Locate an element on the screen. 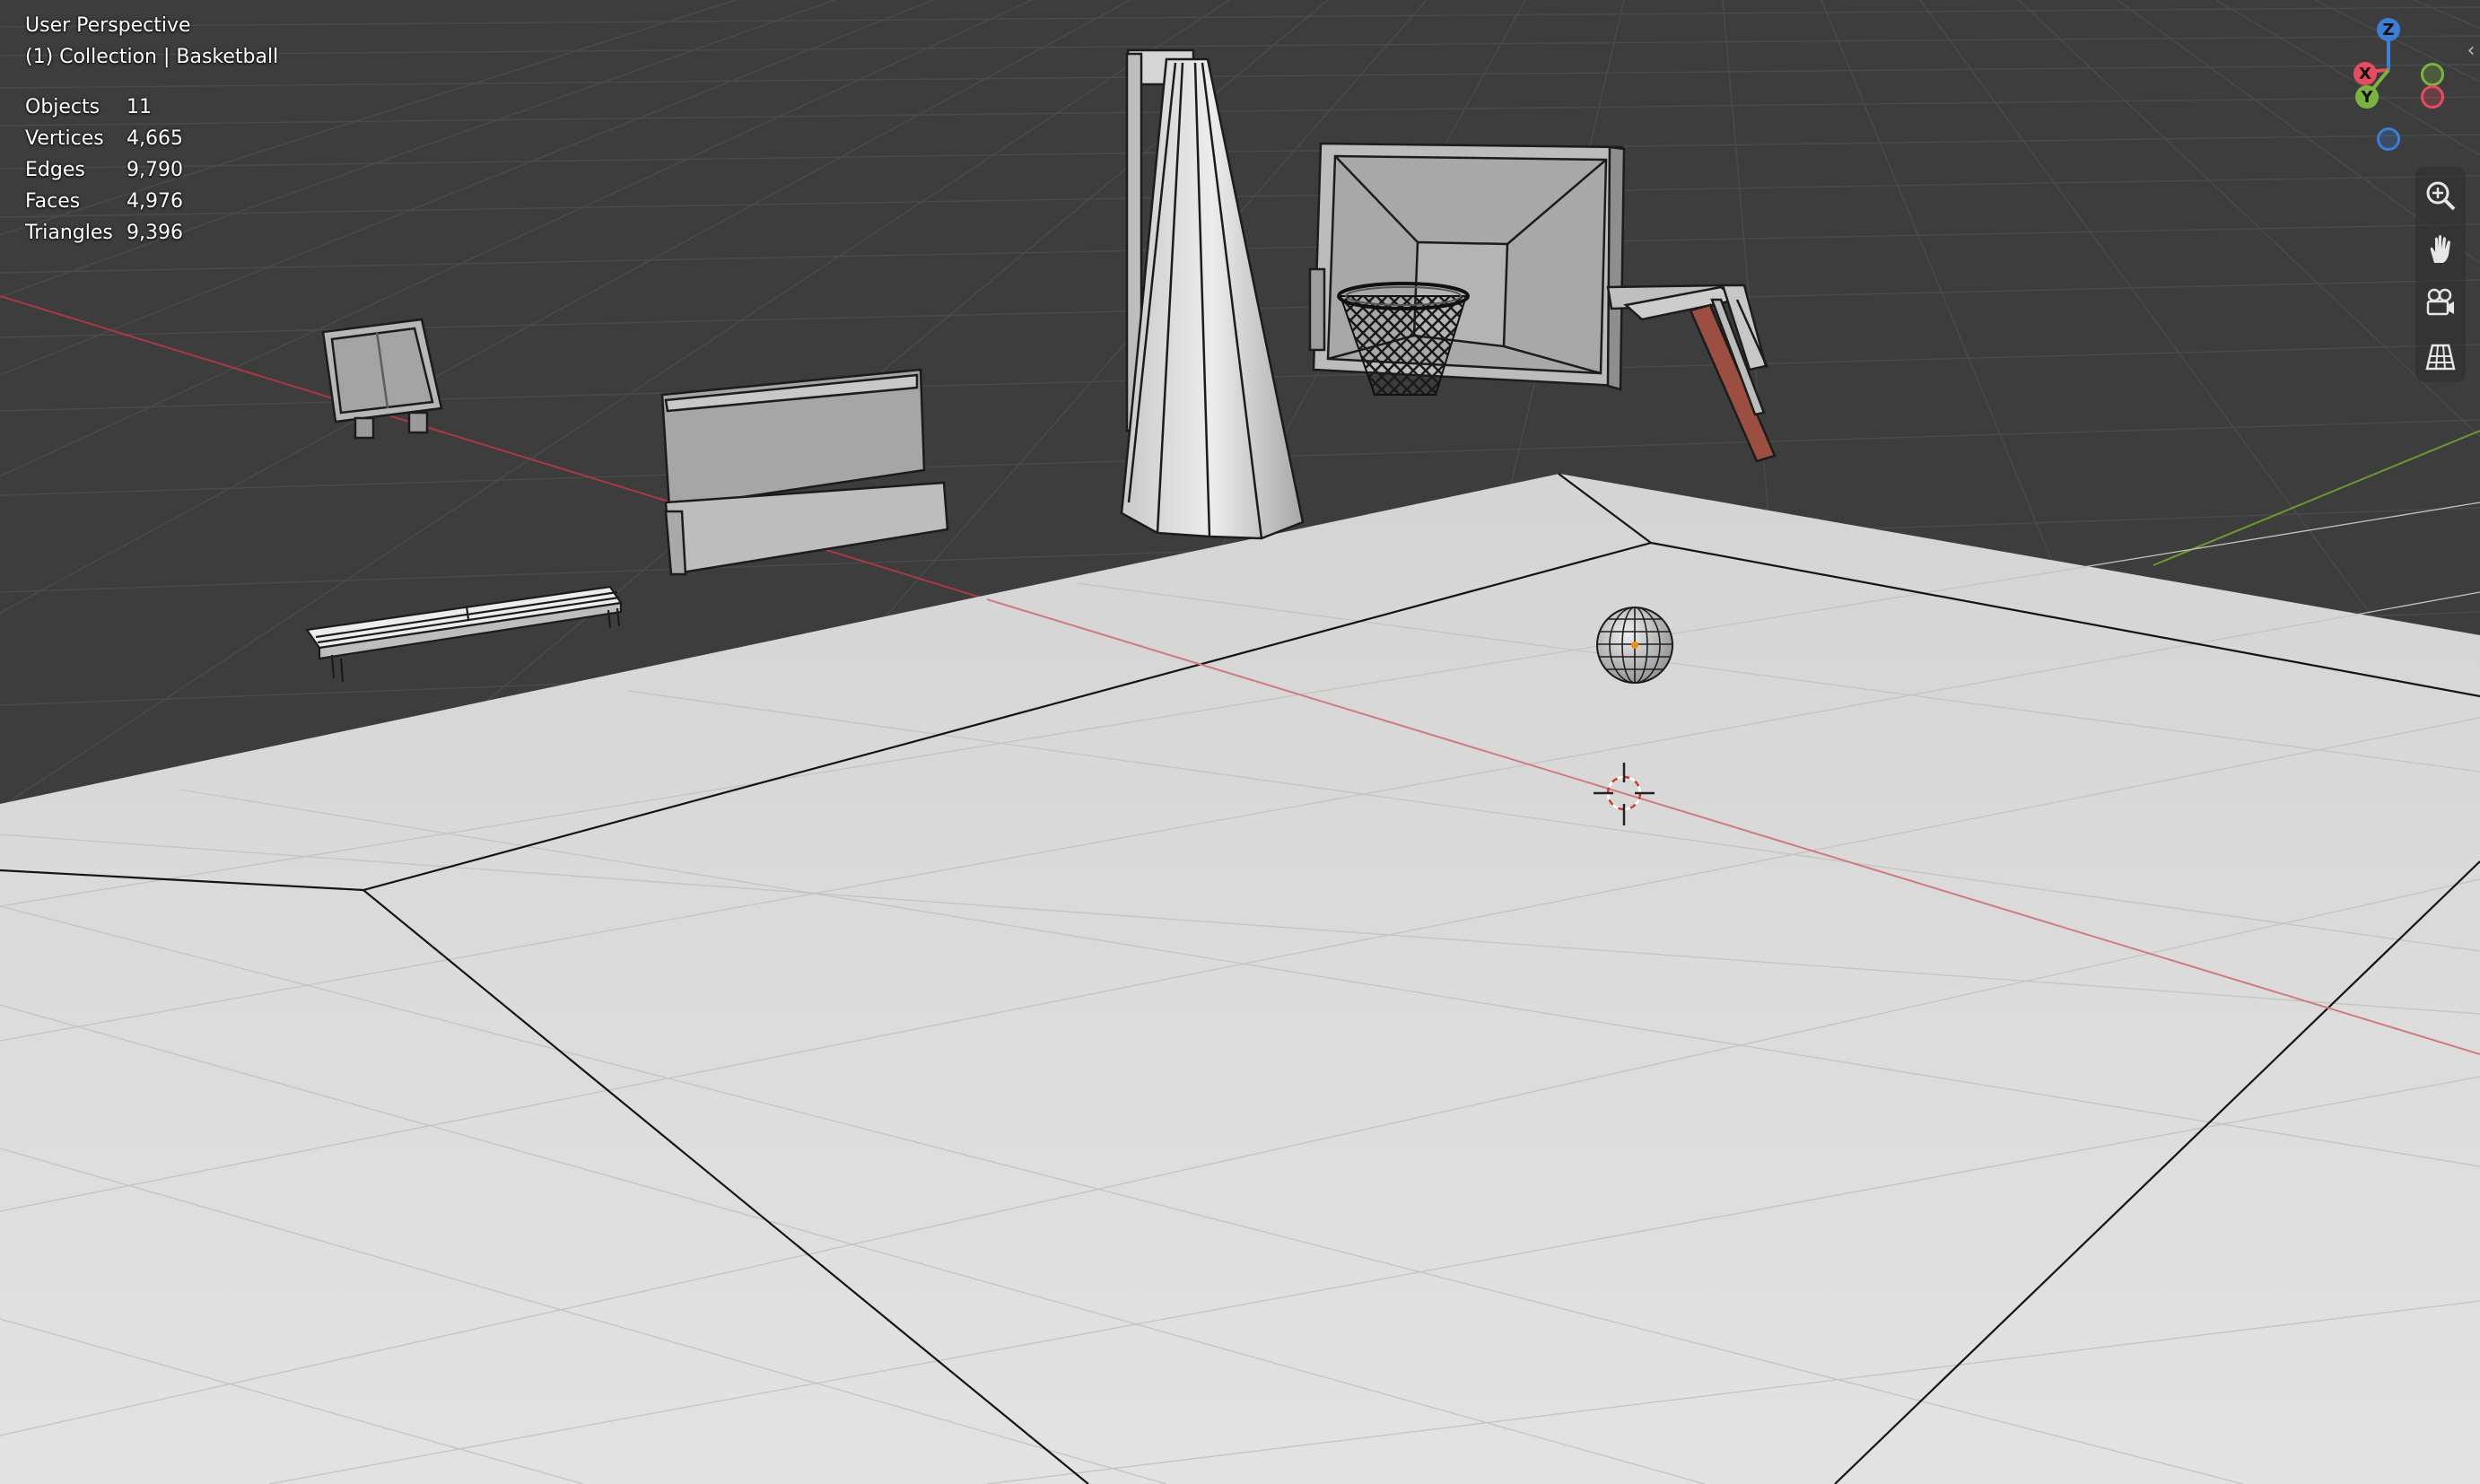 The image size is (2480, 1484). sidebar-toggle-chevron-icon: ‹ is located at coordinates (2471, 51).